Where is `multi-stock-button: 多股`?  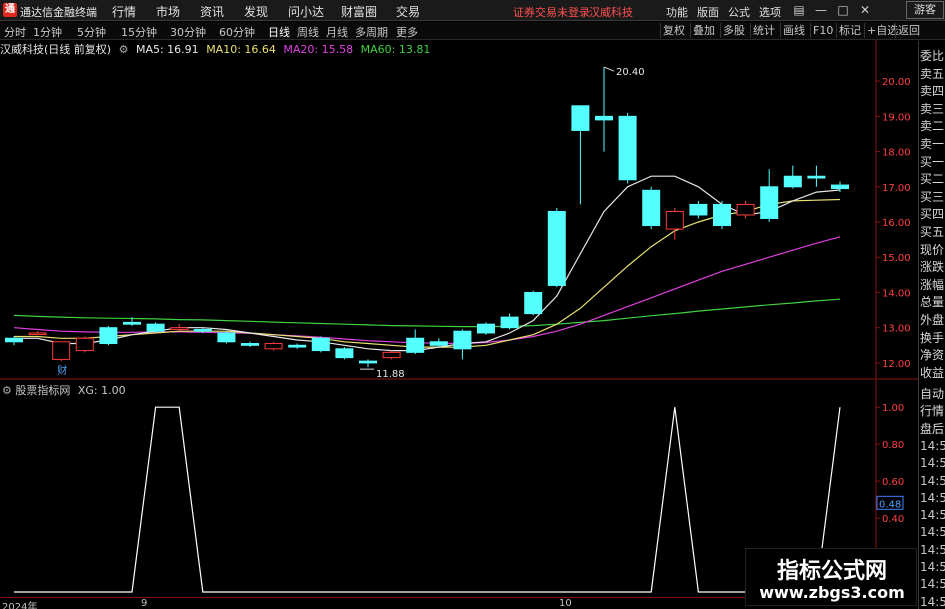 multi-stock-button: 多股 is located at coordinates (733, 30).